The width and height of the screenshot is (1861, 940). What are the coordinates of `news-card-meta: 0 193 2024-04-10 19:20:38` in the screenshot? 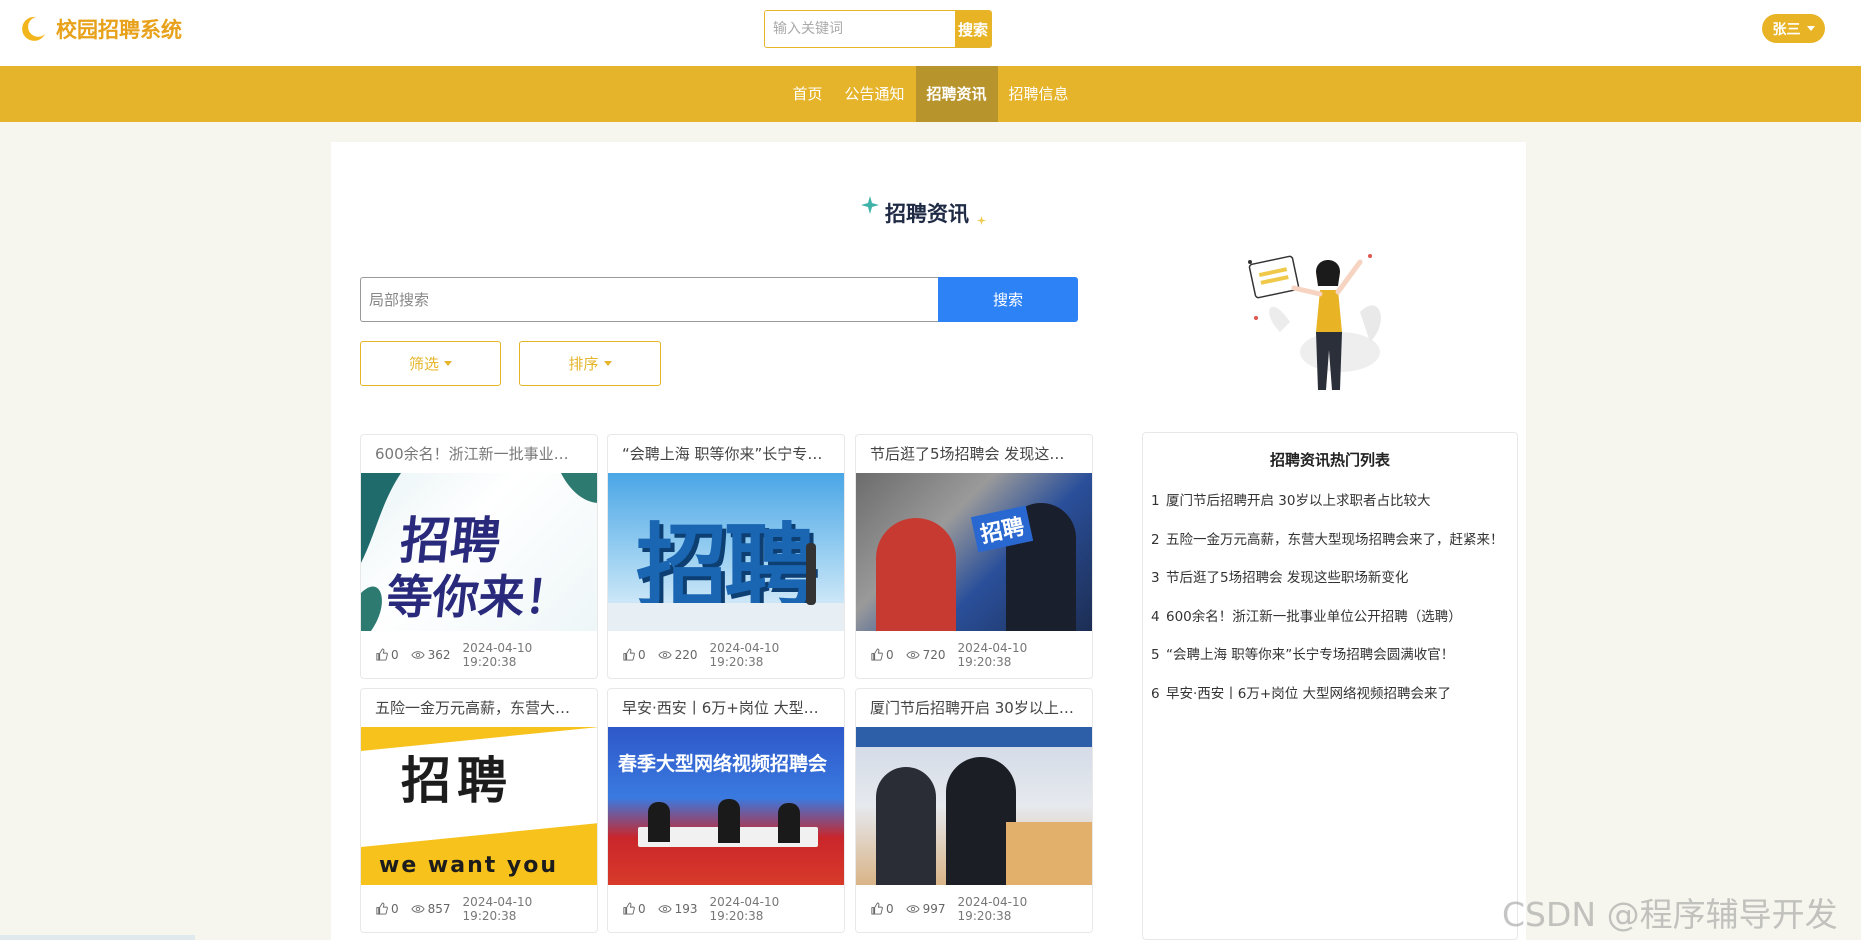 It's located at (726, 908).